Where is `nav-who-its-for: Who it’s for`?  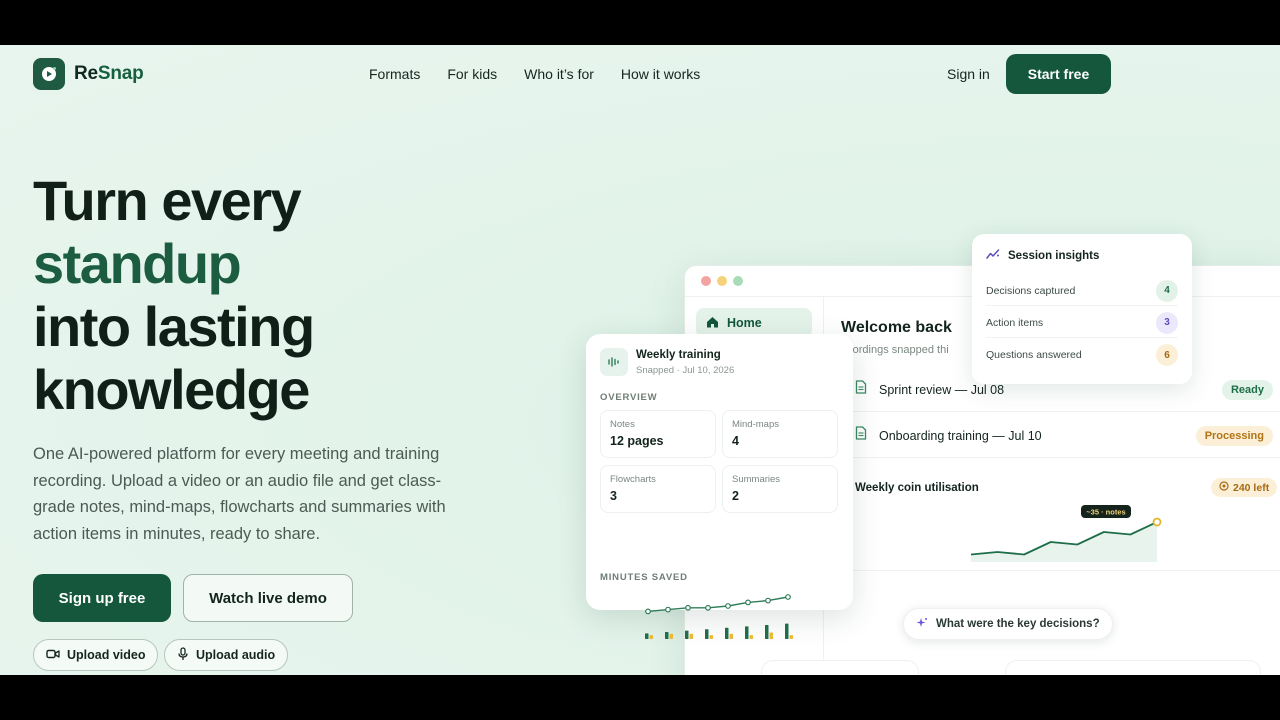 nav-who-its-for: Who it’s for is located at coordinates (559, 74).